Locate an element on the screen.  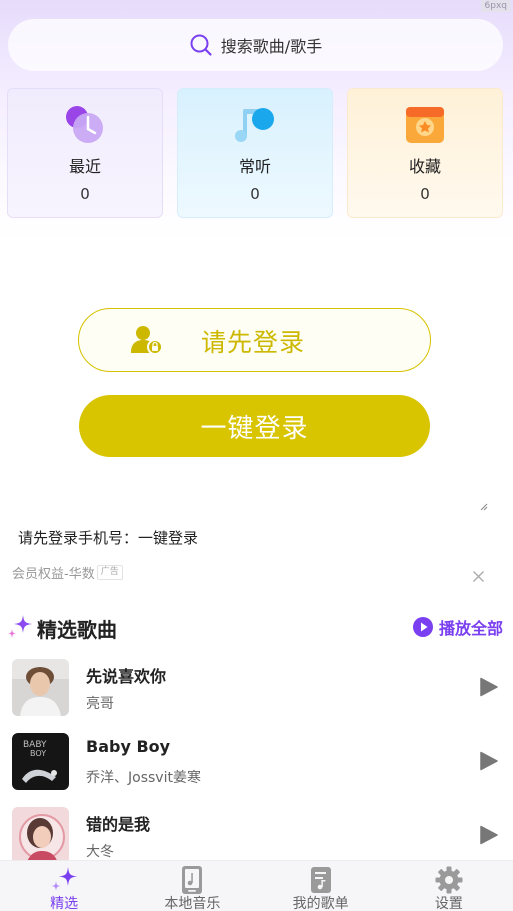
card-frequent: 常听 0 is located at coordinates (255, 153).